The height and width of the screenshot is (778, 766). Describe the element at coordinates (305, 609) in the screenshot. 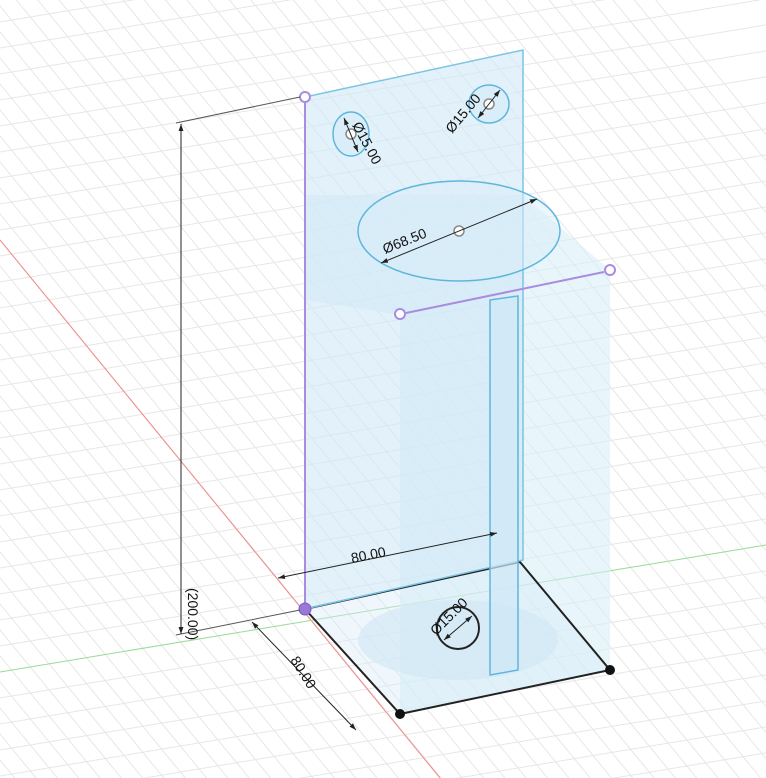

I see `origin-point` at that location.